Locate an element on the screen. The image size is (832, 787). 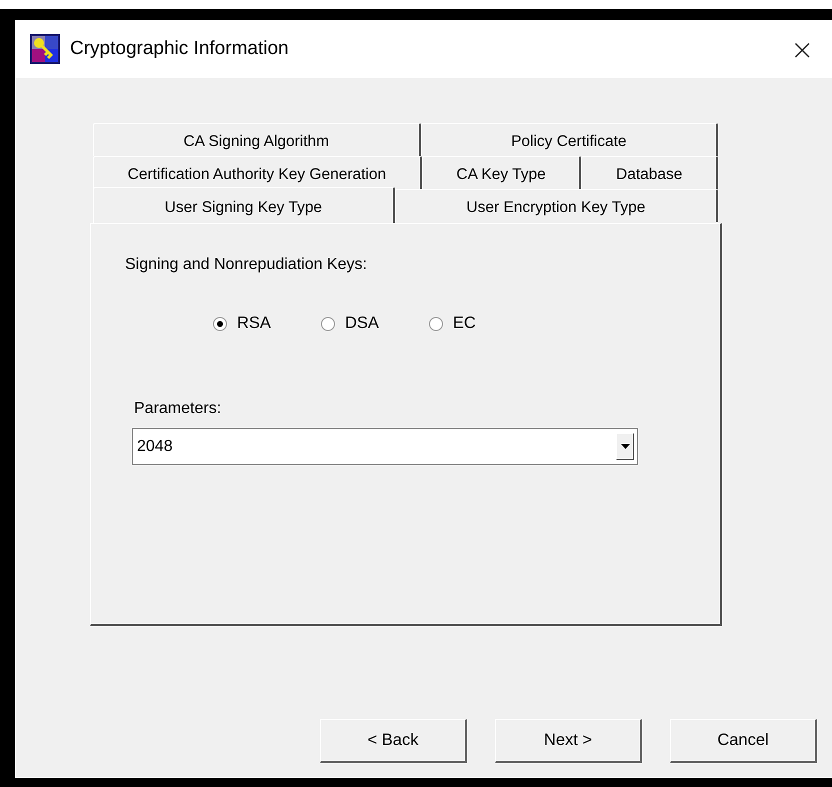
radio-button: RSA is located at coordinates (242, 323).